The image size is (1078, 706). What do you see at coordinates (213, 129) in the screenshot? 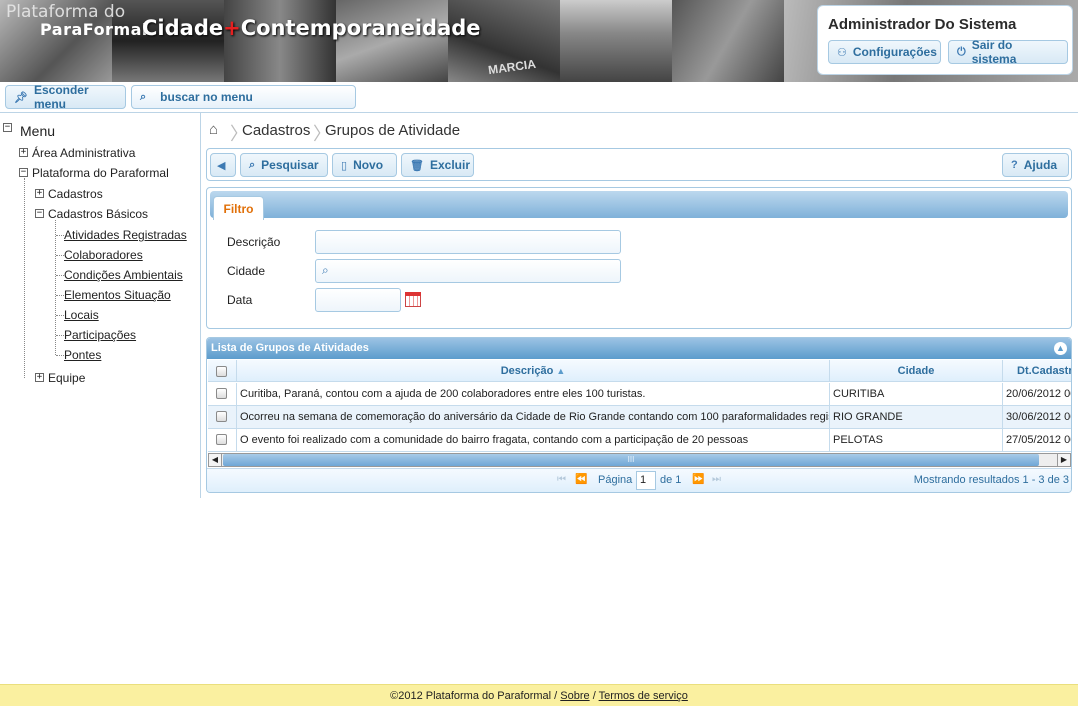
I see `home-icon: ⌂` at bounding box center [213, 129].